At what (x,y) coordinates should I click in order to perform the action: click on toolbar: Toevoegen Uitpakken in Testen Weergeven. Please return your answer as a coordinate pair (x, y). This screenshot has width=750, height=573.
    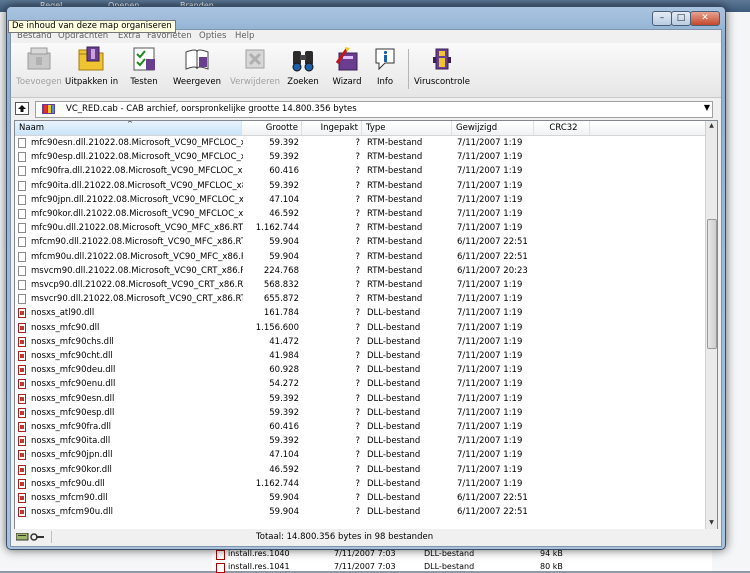
    Looking at the image, I should click on (366, 70).